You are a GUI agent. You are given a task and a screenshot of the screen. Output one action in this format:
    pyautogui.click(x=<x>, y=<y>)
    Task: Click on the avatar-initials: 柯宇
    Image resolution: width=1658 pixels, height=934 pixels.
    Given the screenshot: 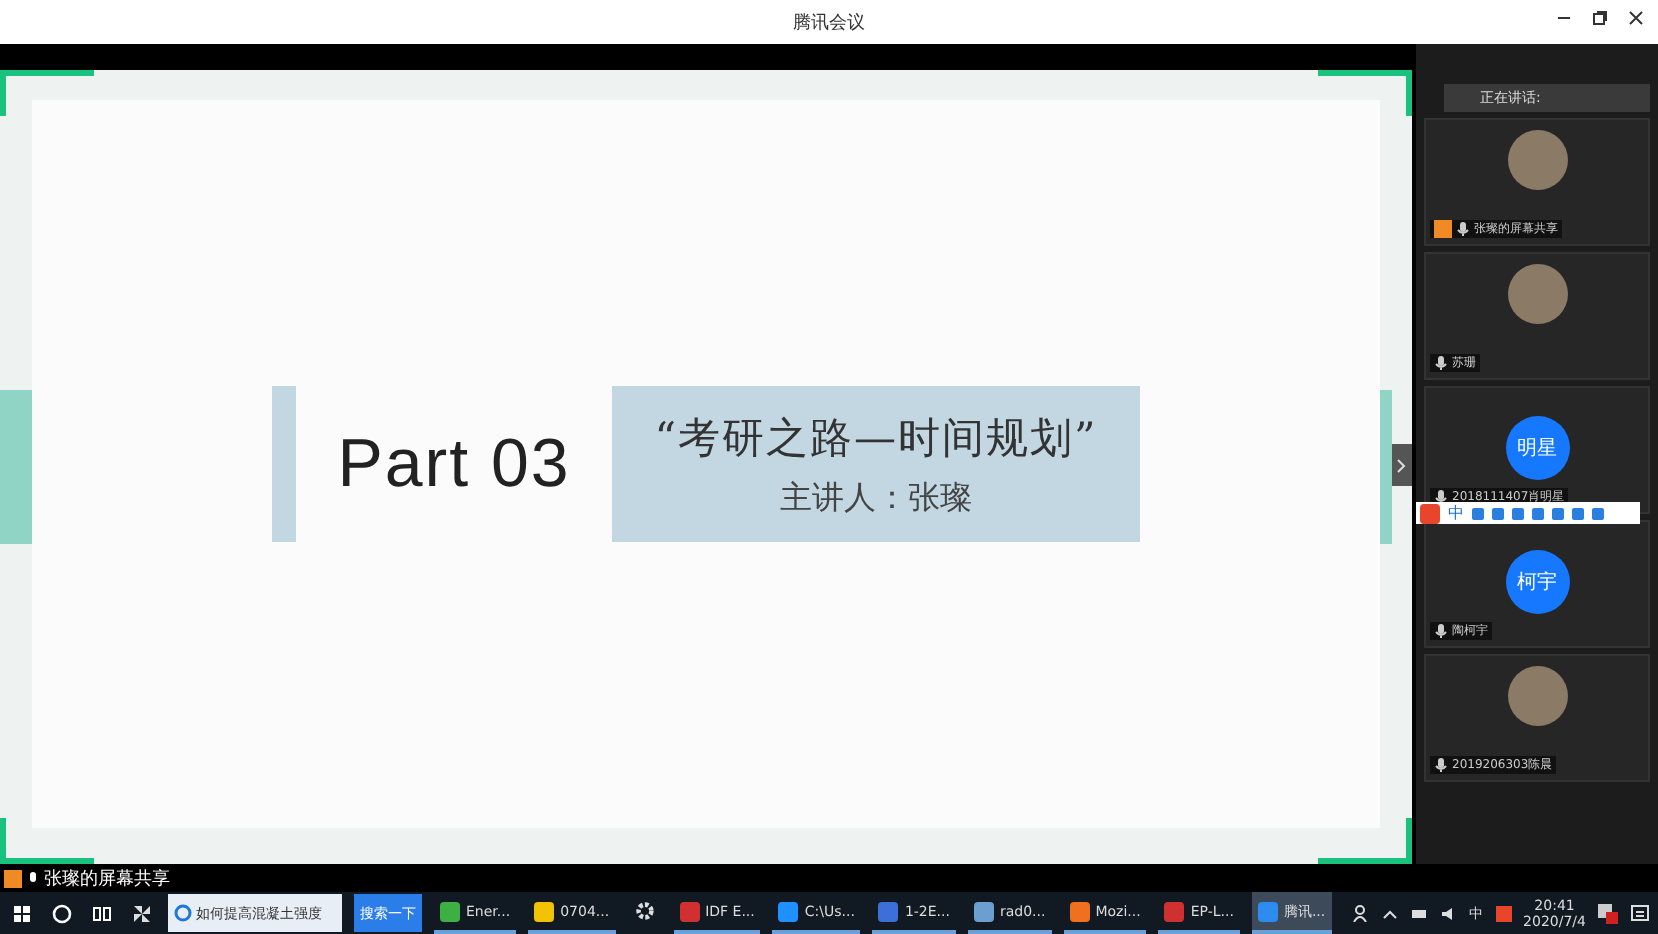 What is the action you would take?
    pyautogui.click(x=1537, y=582)
    